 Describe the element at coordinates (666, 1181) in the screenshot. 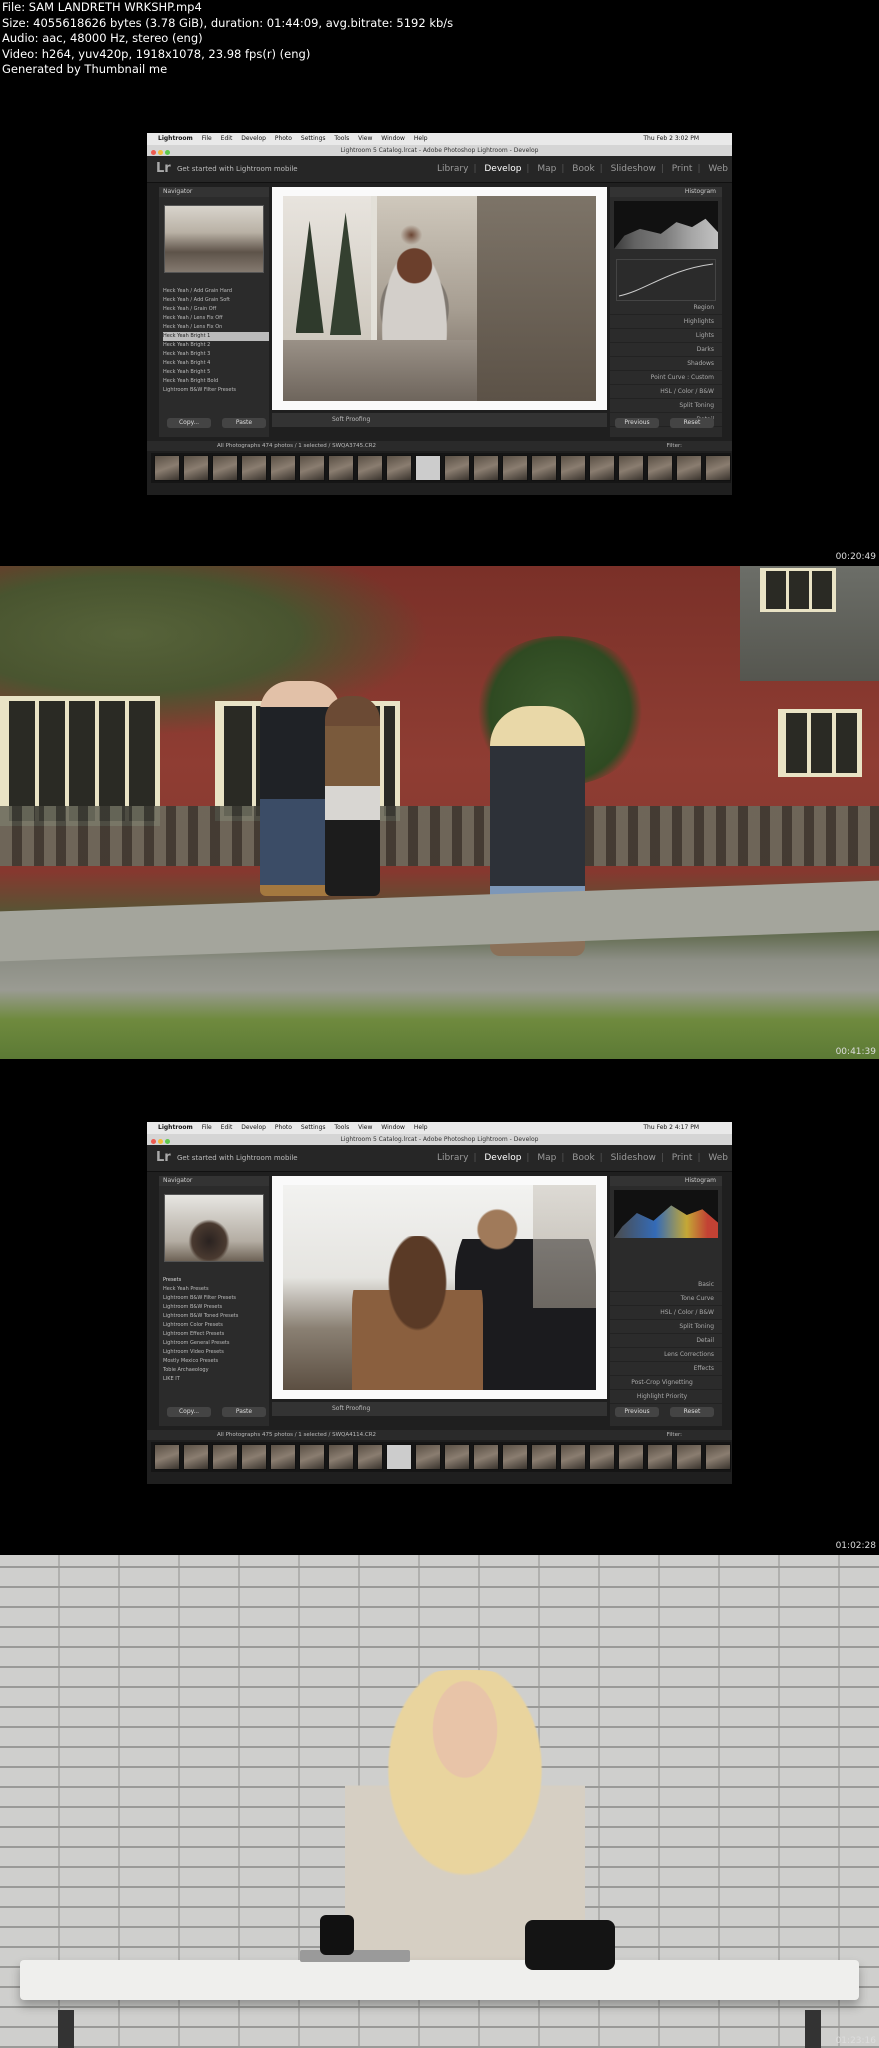

I see `histogram-header: Histogram` at that location.